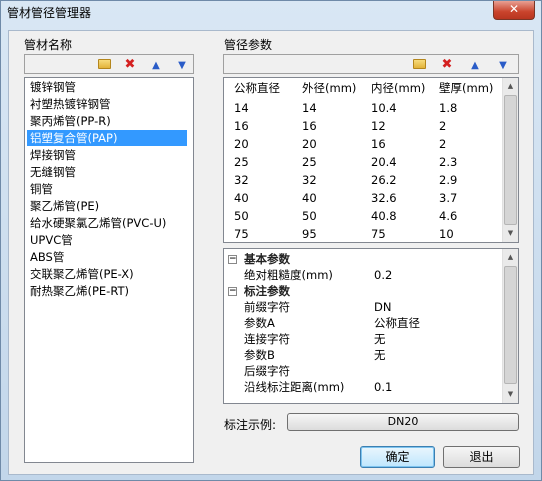 This screenshot has width=542, height=481. Describe the element at coordinates (363, 291) in the screenshot. I see `annotation-params-category: − 标注参数` at that location.